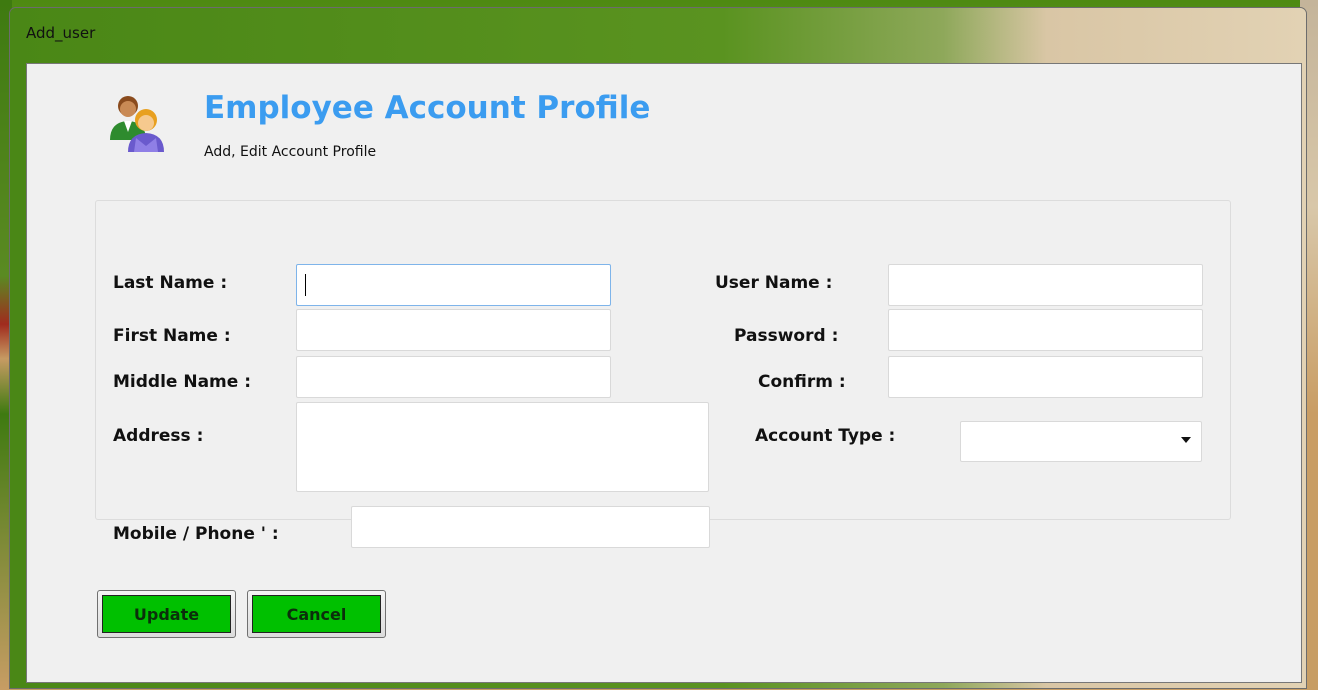  What do you see at coordinates (453, 285) in the screenshot?
I see `last-name-input` at bounding box center [453, 285].